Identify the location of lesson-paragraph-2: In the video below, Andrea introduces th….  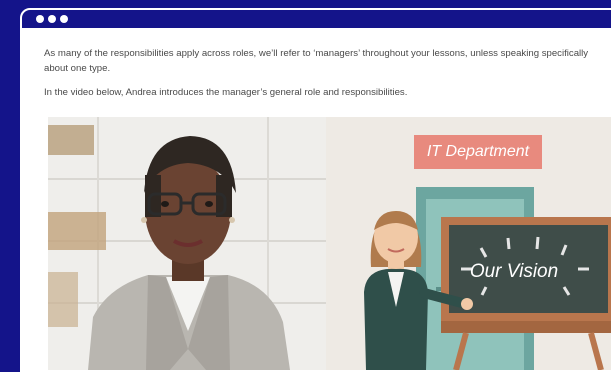
(226, 92).